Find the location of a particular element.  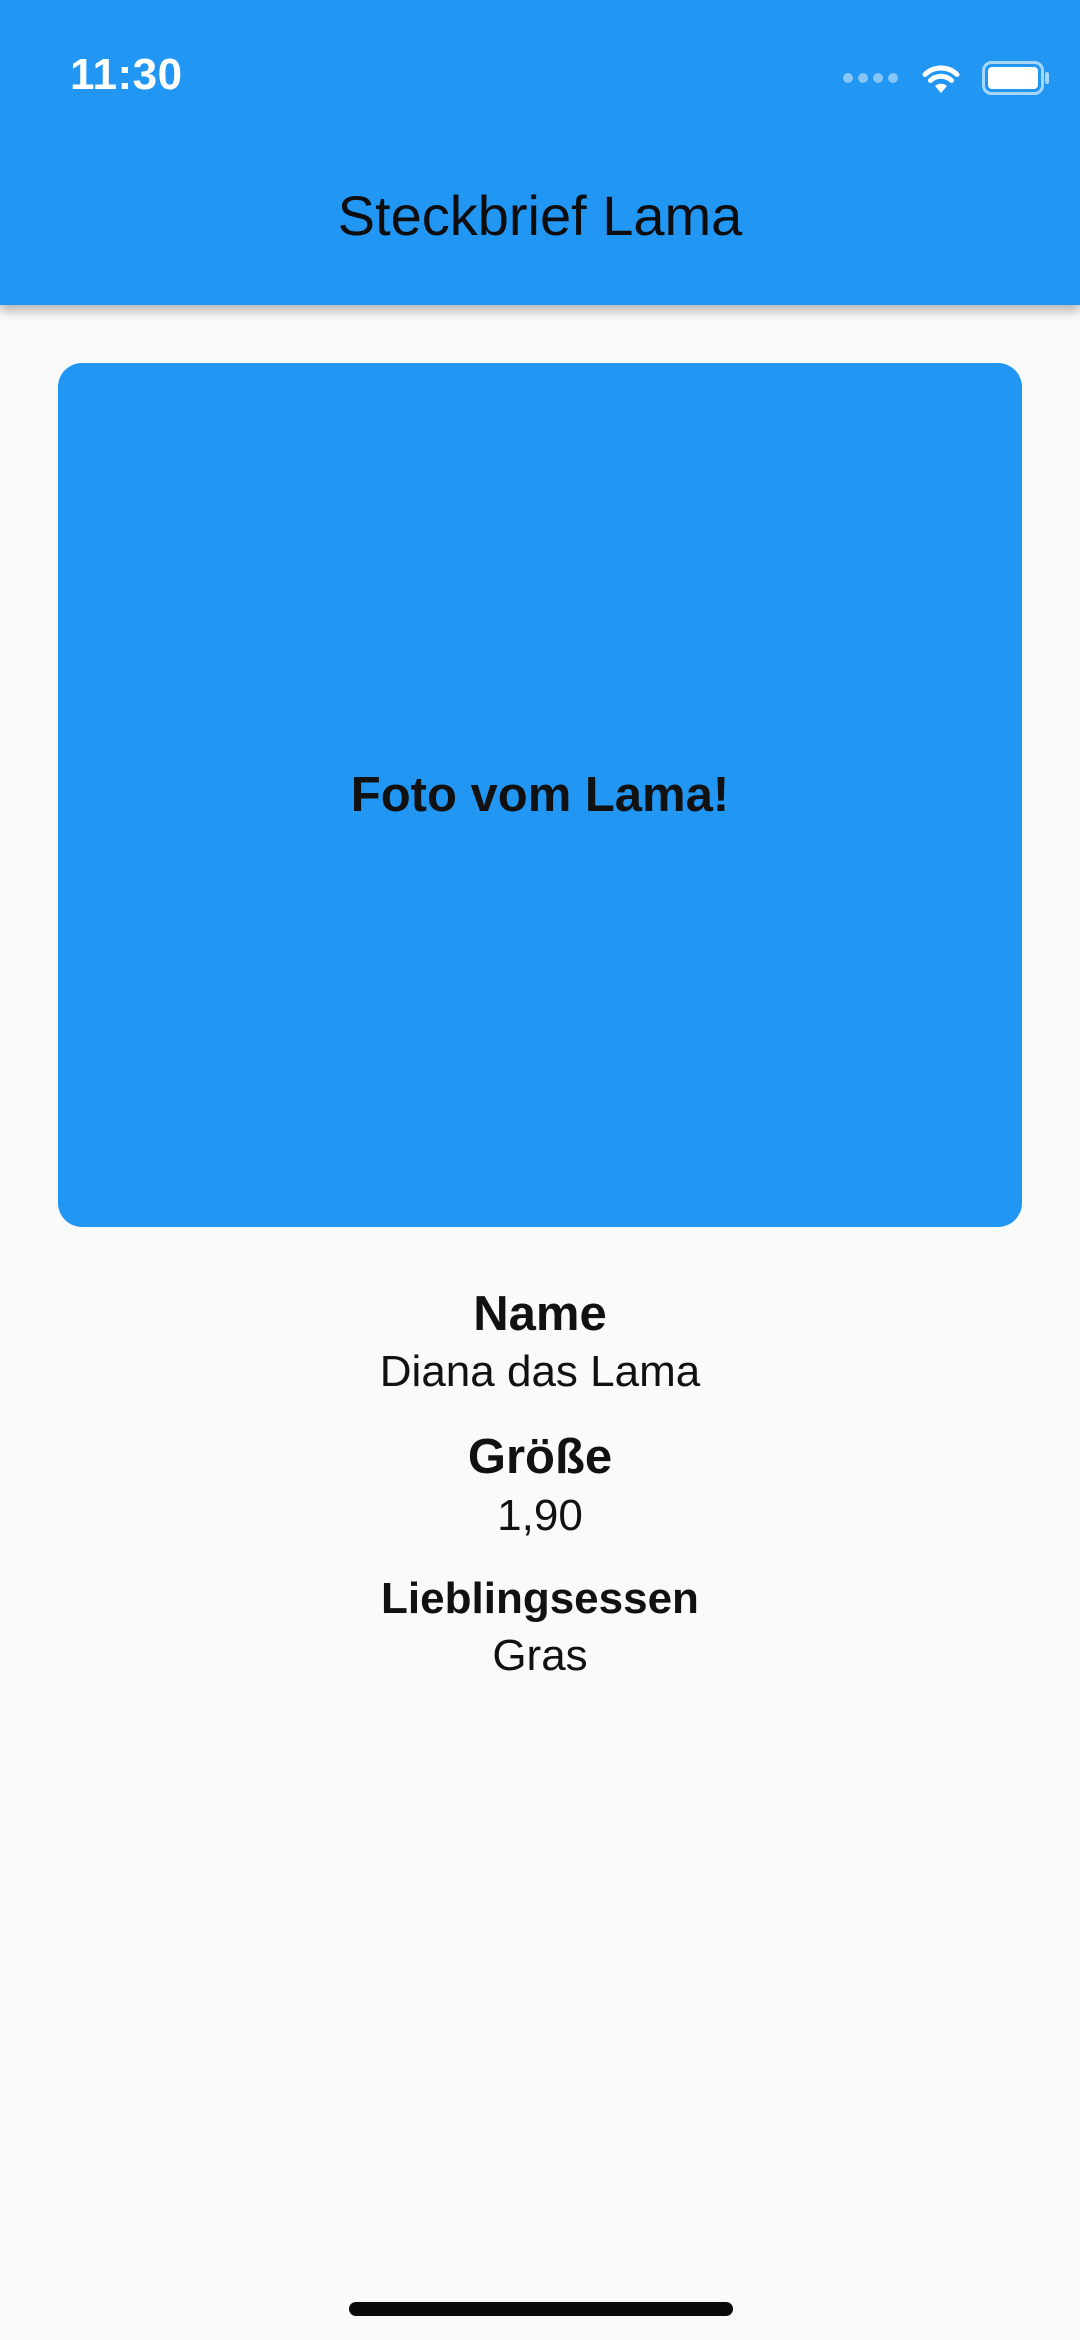

status-time: 11:30 is located at coordinates (126, 74).